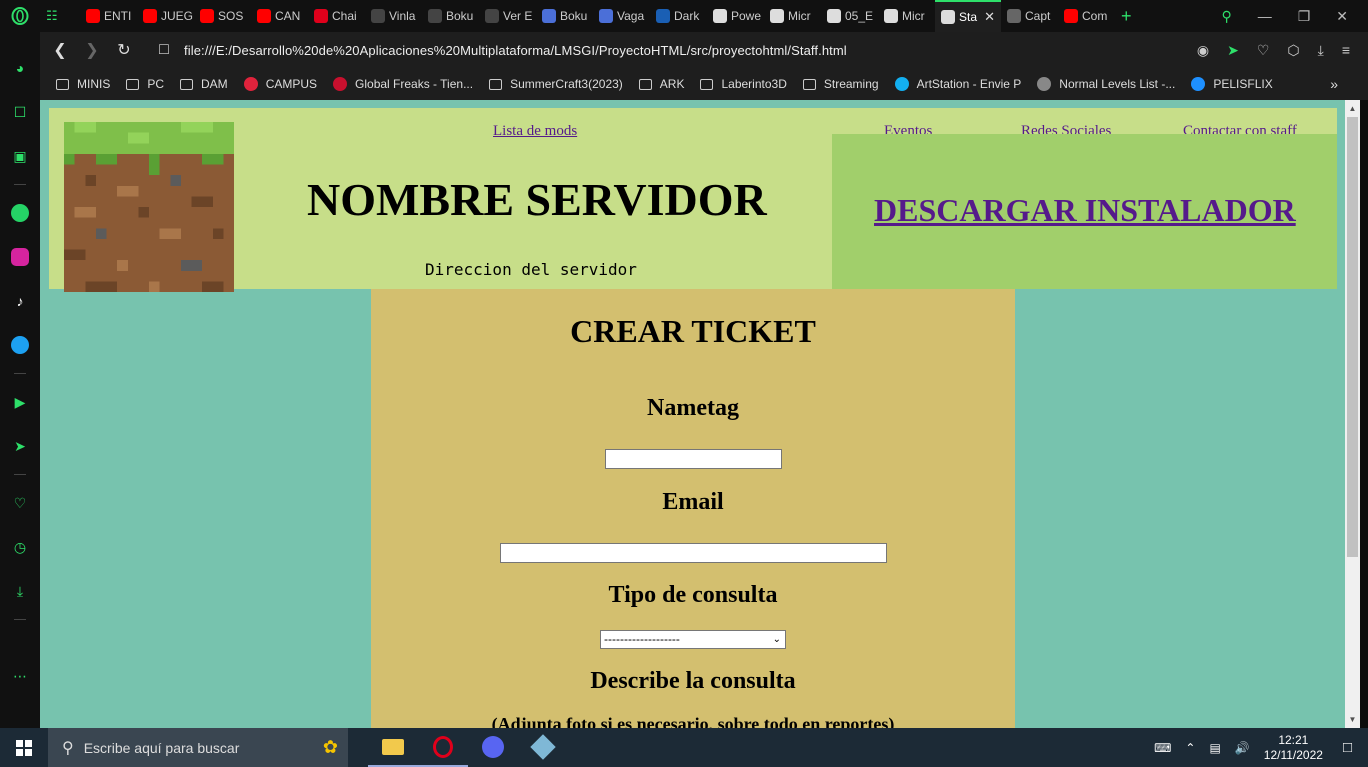  Describe the element at coordinates (20, 112) in the screenshot. I see `shopping-icon: ☐` at that location.